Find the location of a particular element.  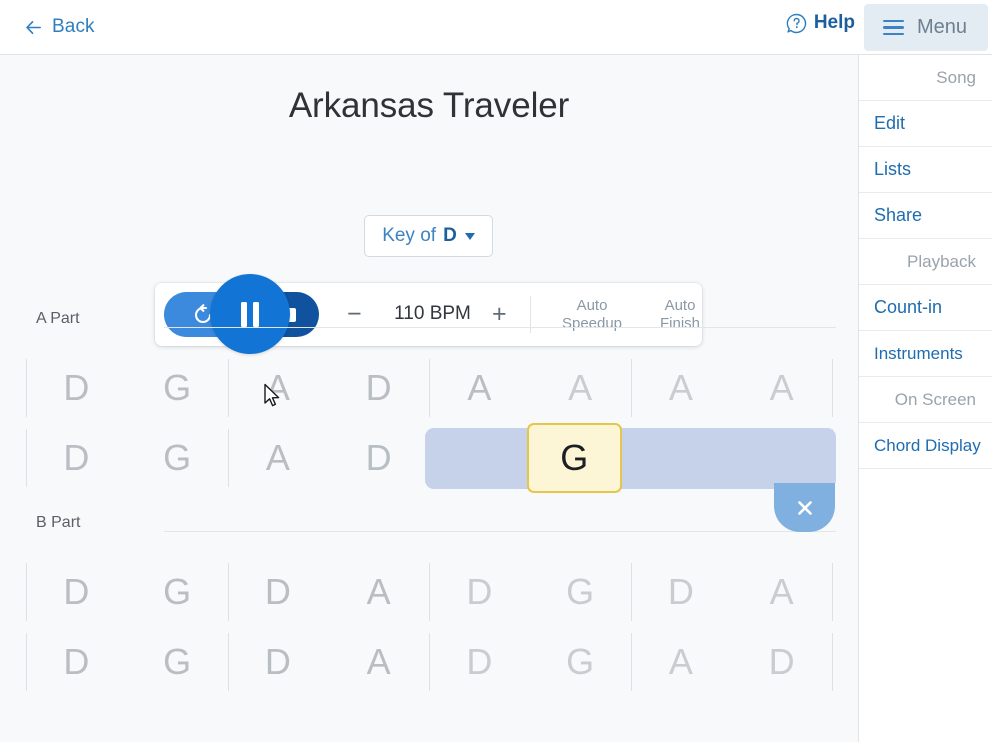

auto-speedup-line1: Auto is located at coordinates (592, 305).